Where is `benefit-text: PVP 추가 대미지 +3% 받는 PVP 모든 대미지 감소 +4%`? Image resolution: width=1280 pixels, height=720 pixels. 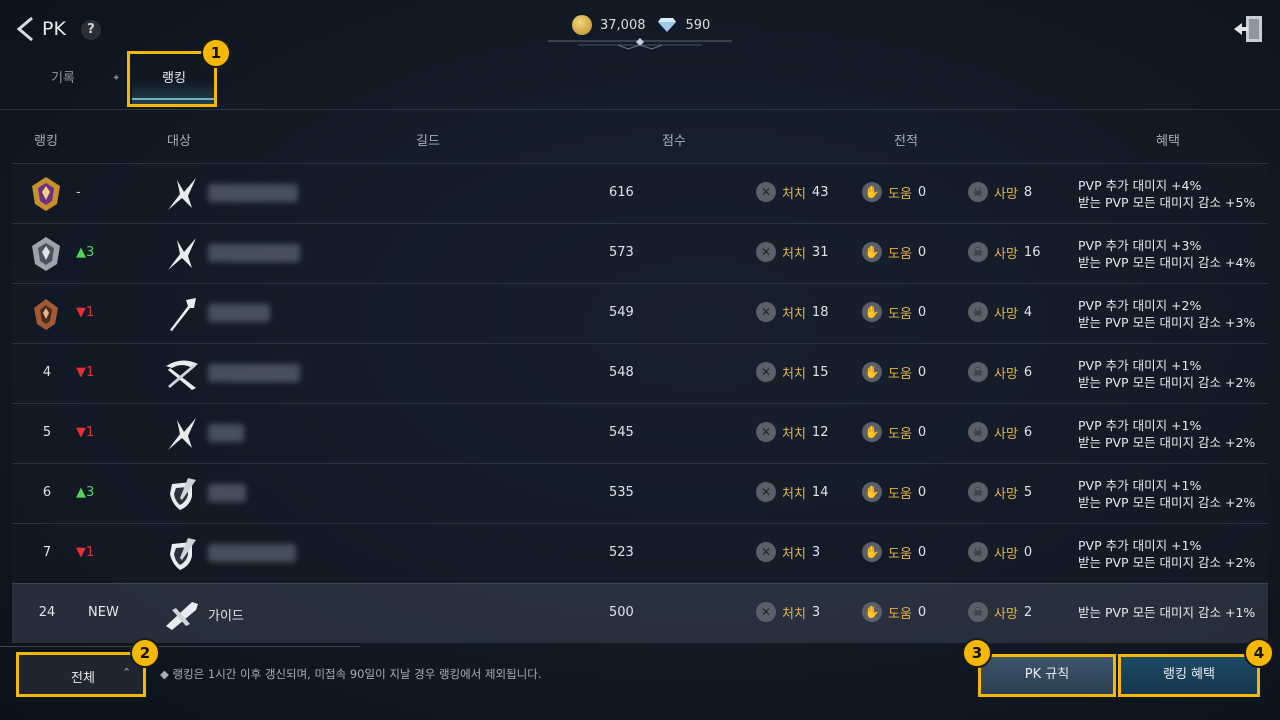
benefit-text: PVP 추가 대미지 +3% 받는 PVP 모든 대미지 감소 +4% is located at coordinates (1167, 254).